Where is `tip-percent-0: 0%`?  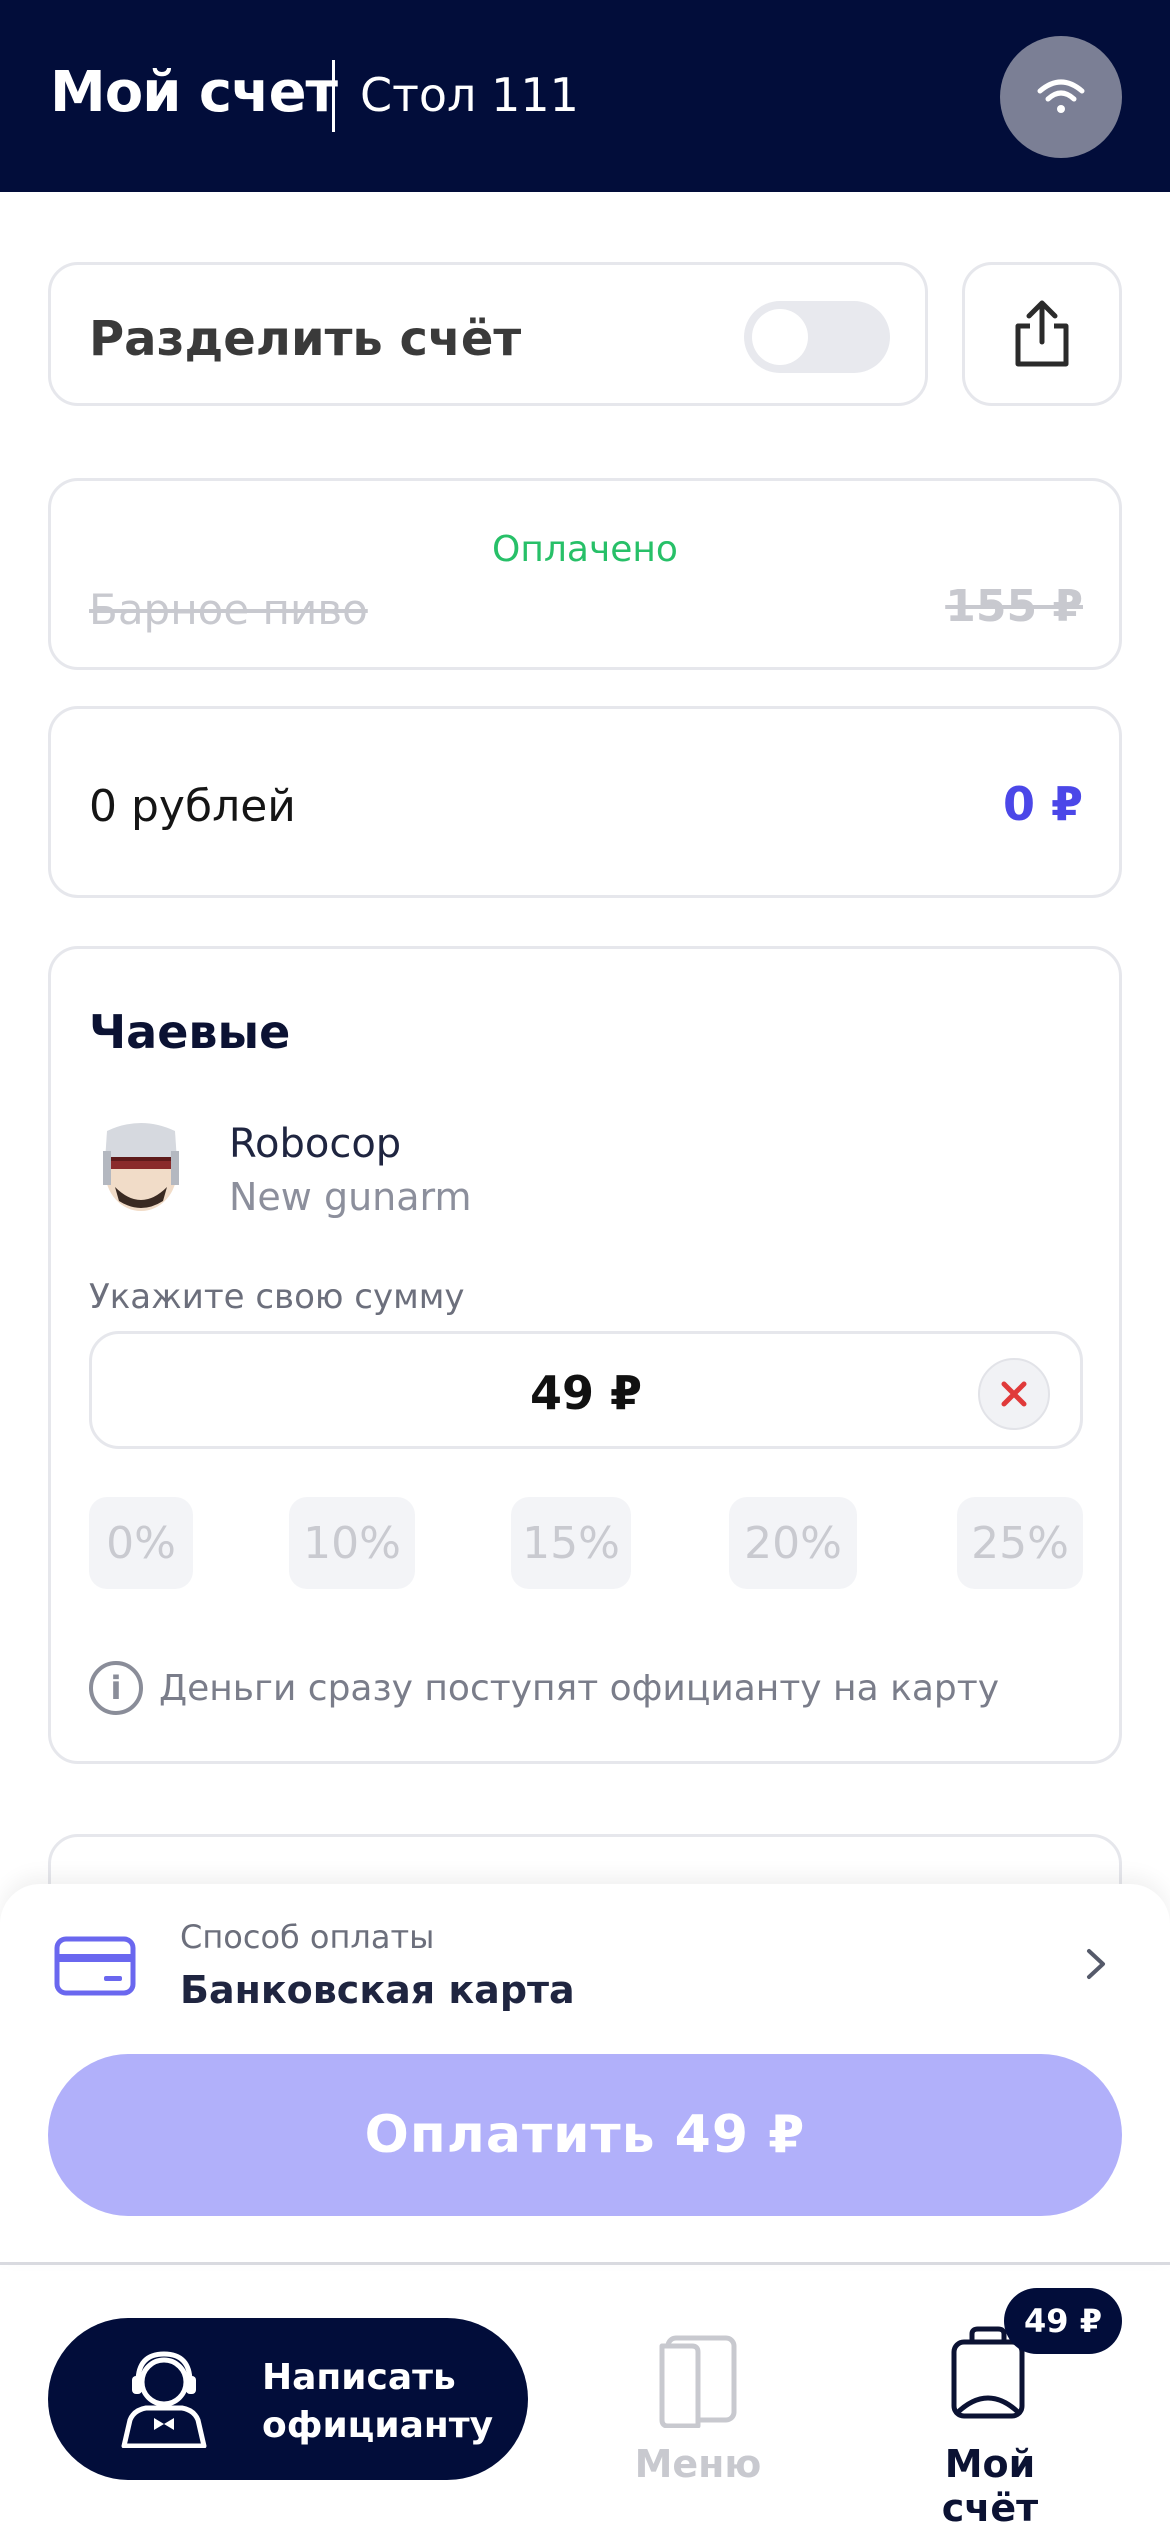
tip-percent-0: 0% is located at coordinates (141, 1543).